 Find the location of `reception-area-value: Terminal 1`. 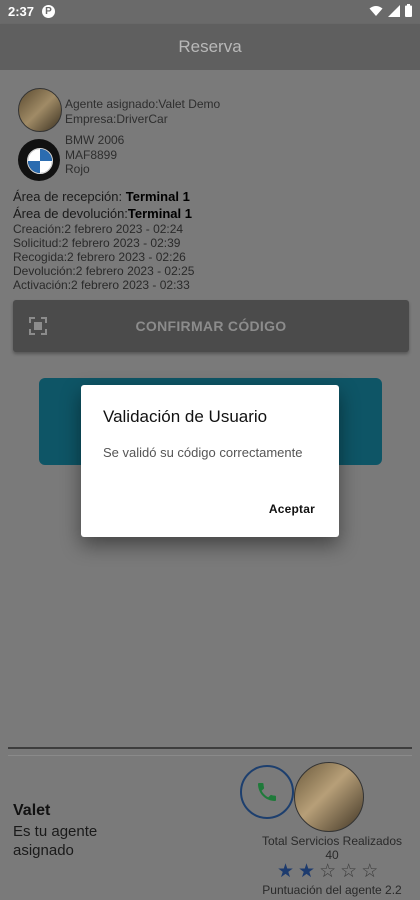

reception-area-value: Terminal 1 is located at coordinates (157, 196).